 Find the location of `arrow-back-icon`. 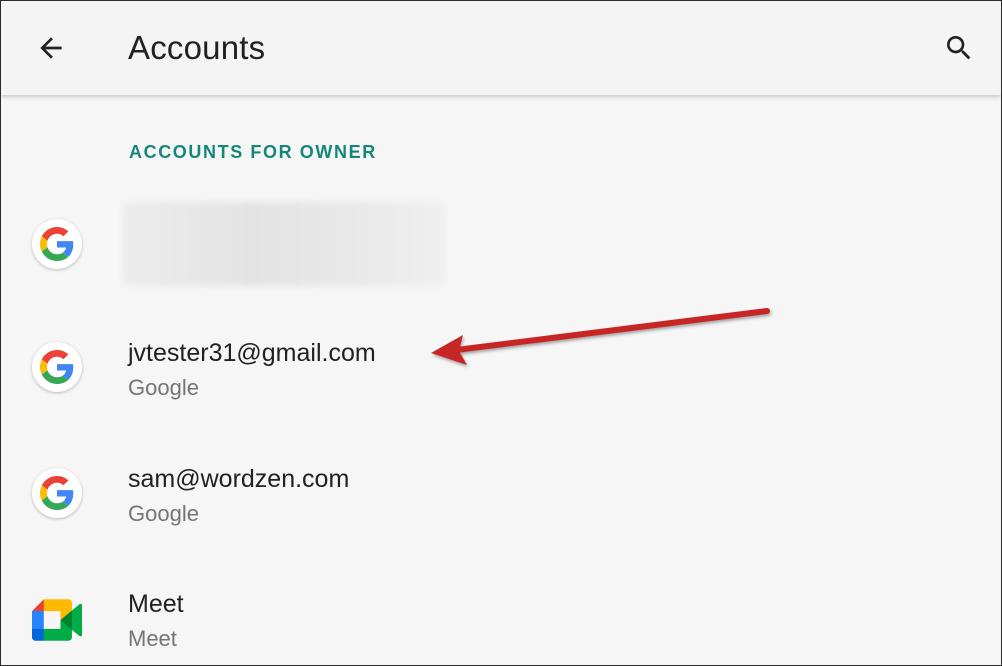

arrow-back-icon is located at coordinates (51, 48).